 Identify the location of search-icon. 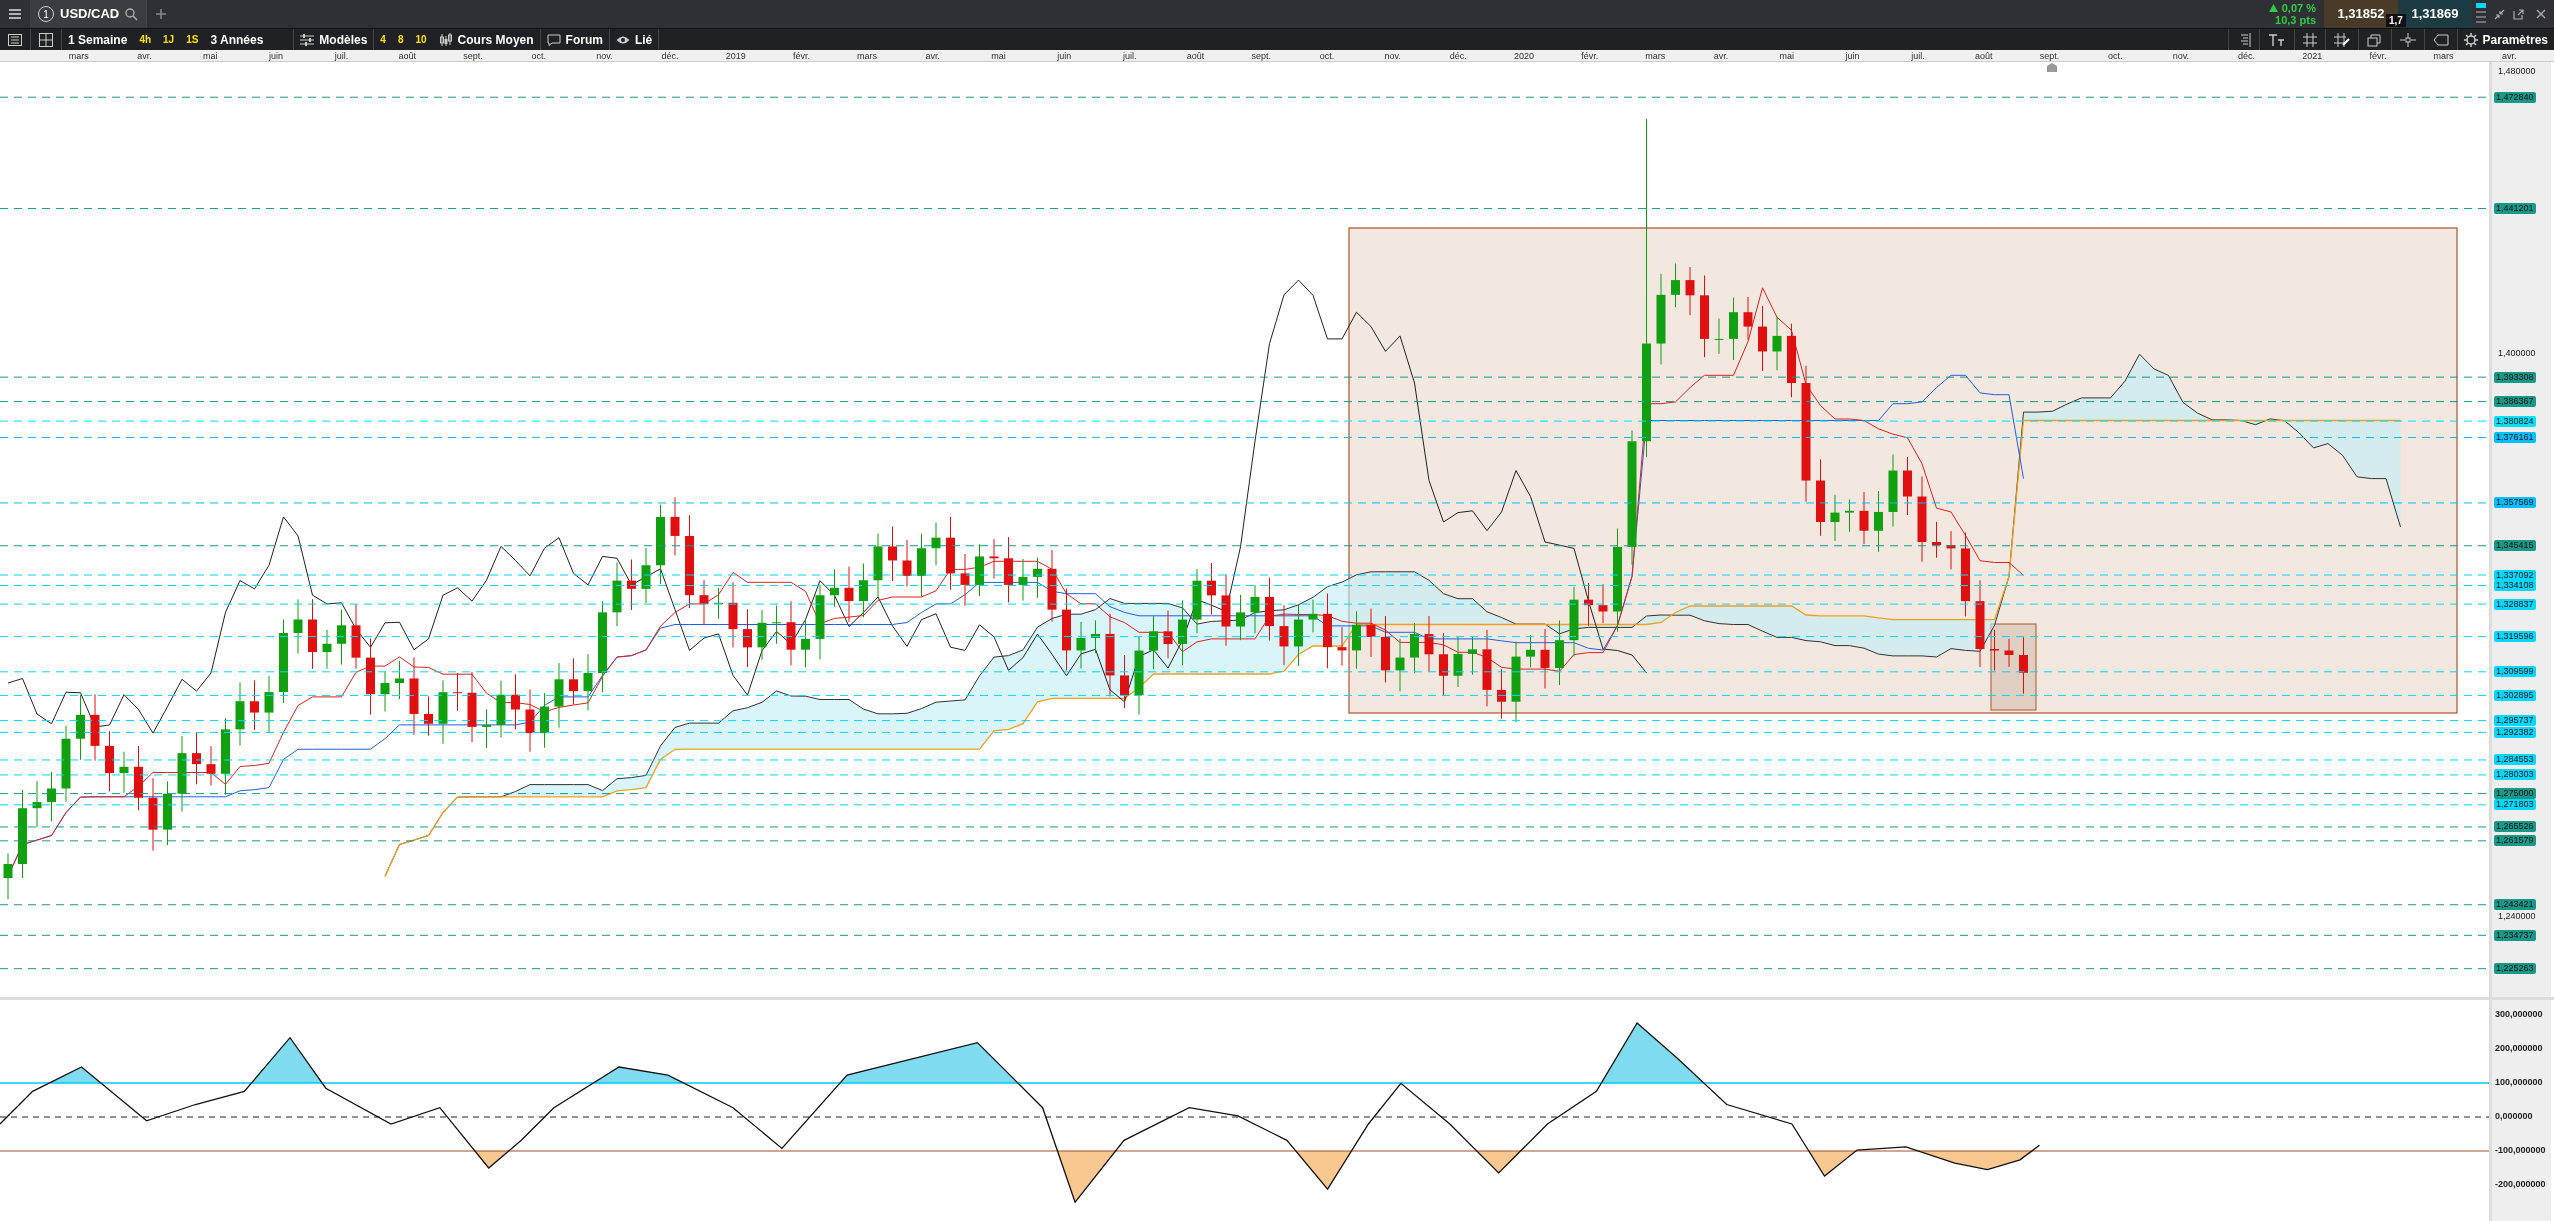
(132, 14).